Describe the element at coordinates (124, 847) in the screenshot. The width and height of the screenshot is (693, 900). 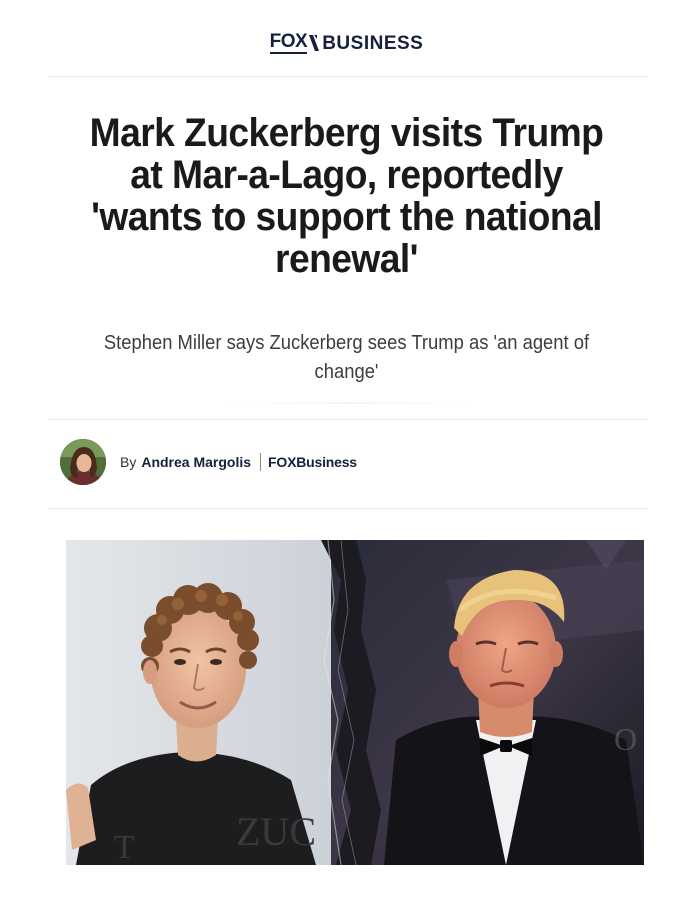
I see `shirt-text-2: T` at that location.